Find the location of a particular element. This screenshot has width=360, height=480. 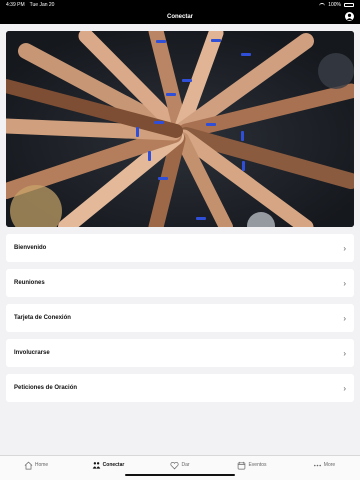

heart-icon is located at coordinates (175, 465).